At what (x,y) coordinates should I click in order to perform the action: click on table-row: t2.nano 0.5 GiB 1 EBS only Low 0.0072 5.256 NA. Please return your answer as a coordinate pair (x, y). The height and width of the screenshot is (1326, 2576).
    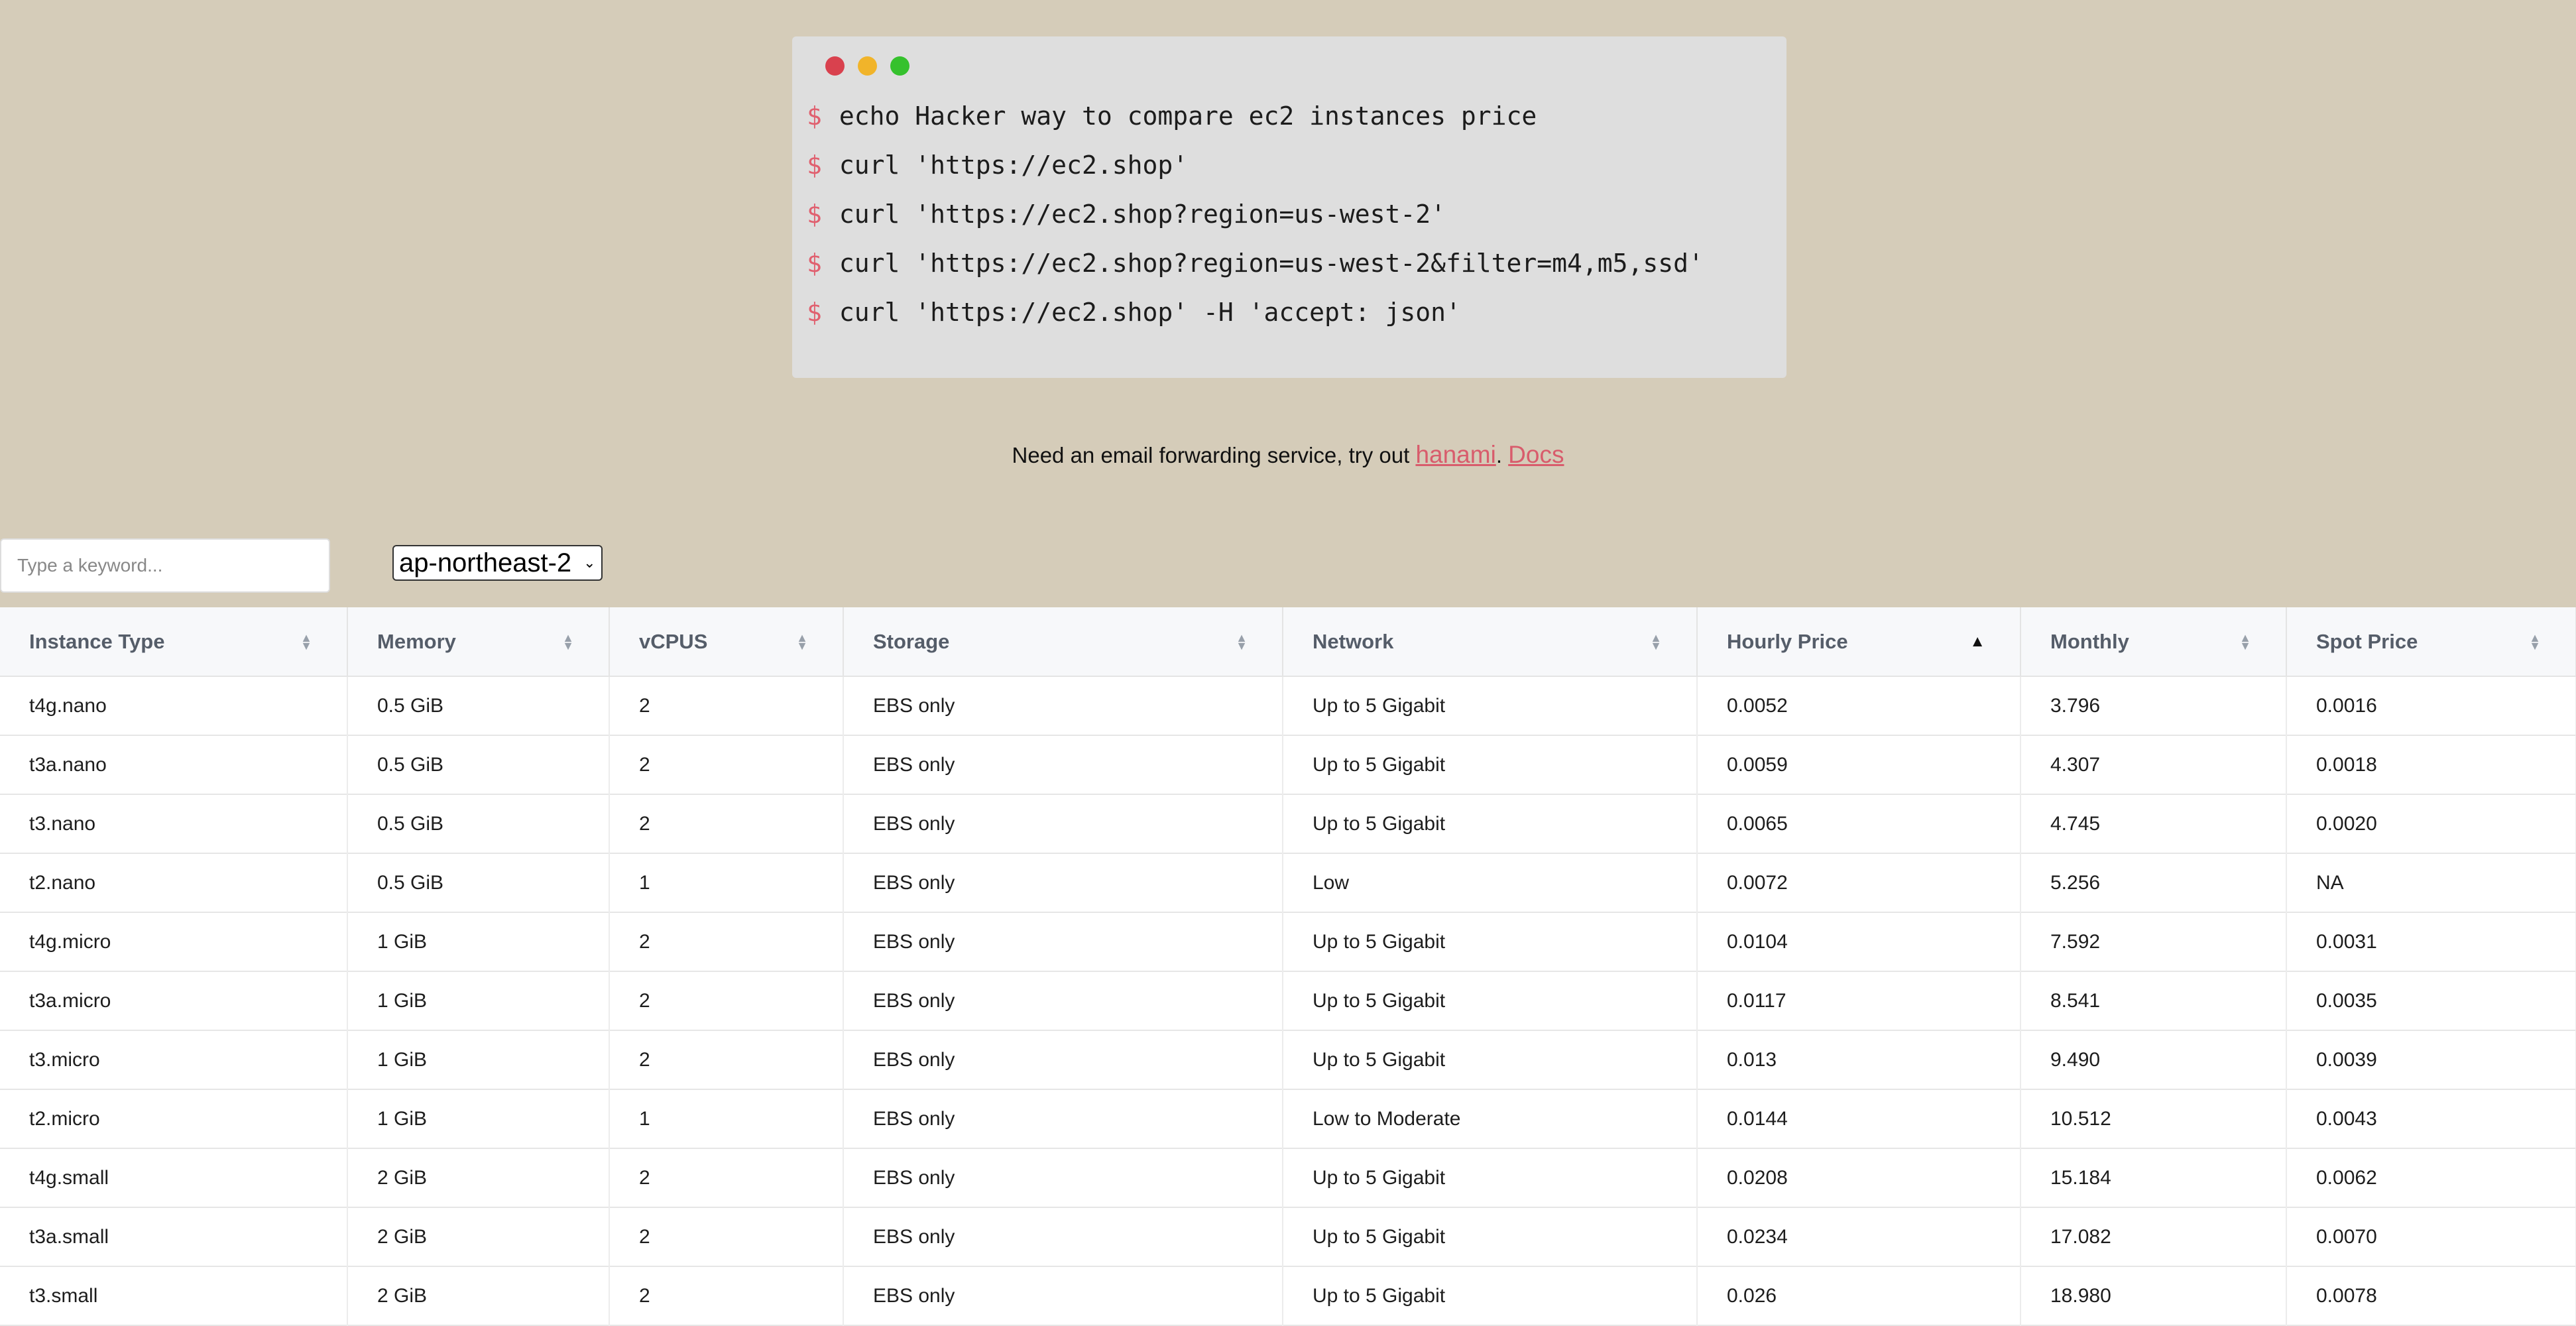
    Looking at the image, I should click on (1288, 882).